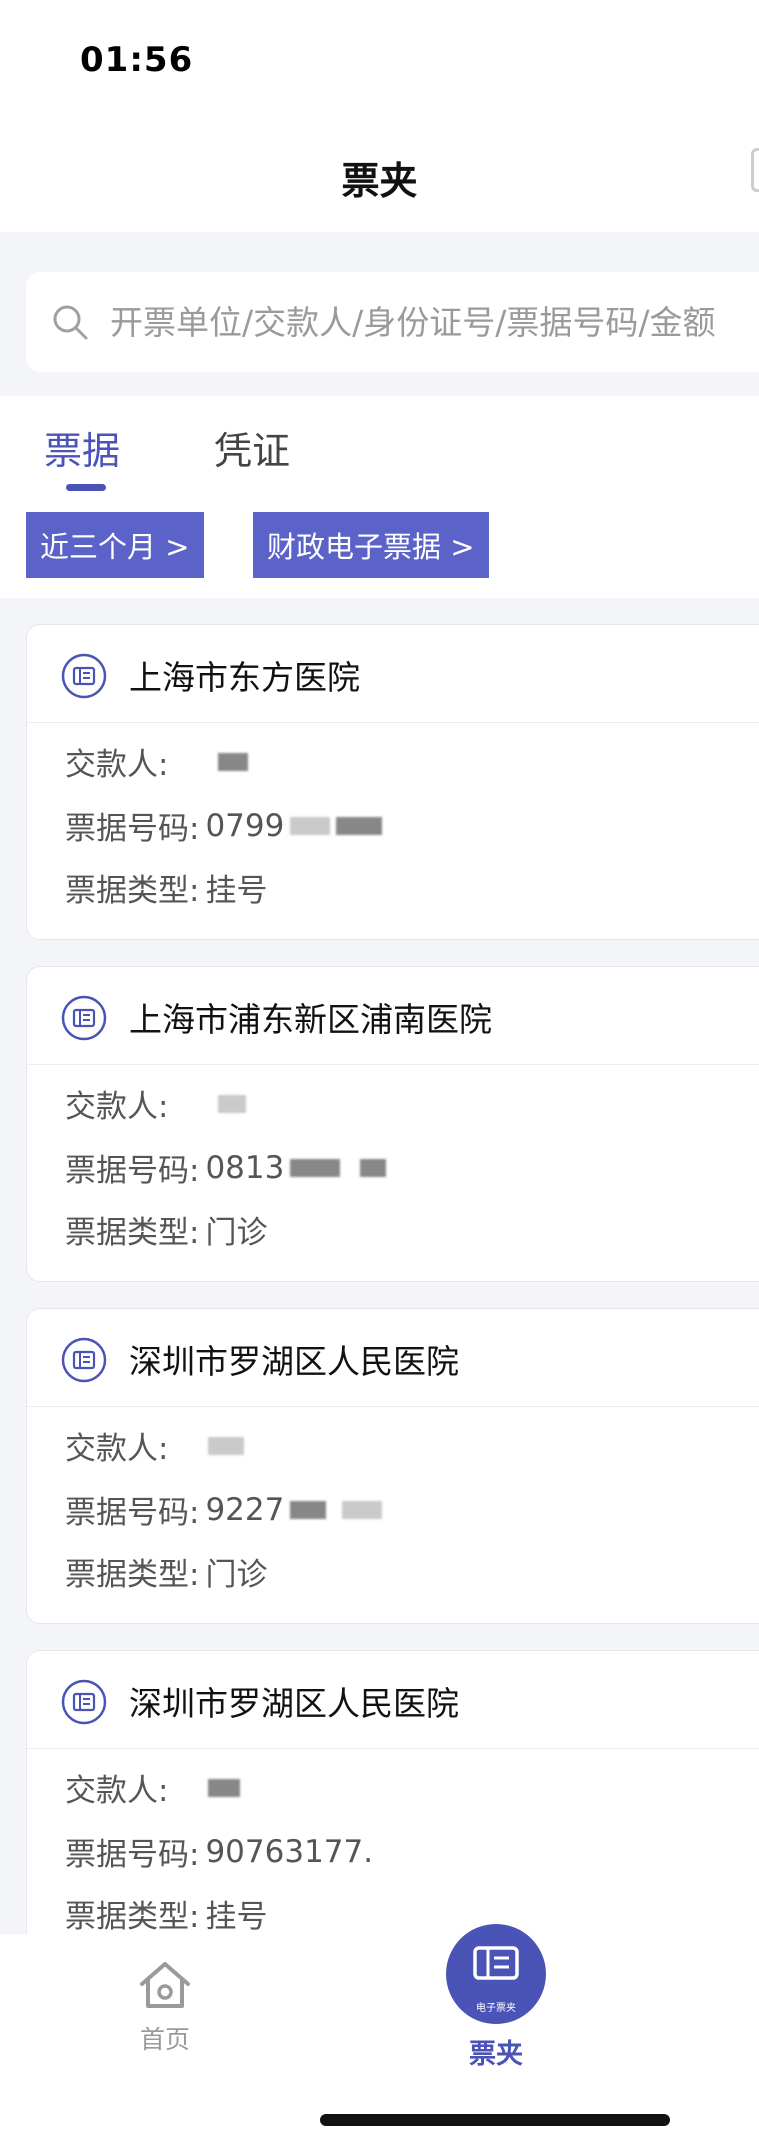 The image size is (759, 2151). What do you see at coordinates (393, 674) in the screenshot?
I see `bill-card-header: 上海市东方医院` at bounding box center [393, 674].